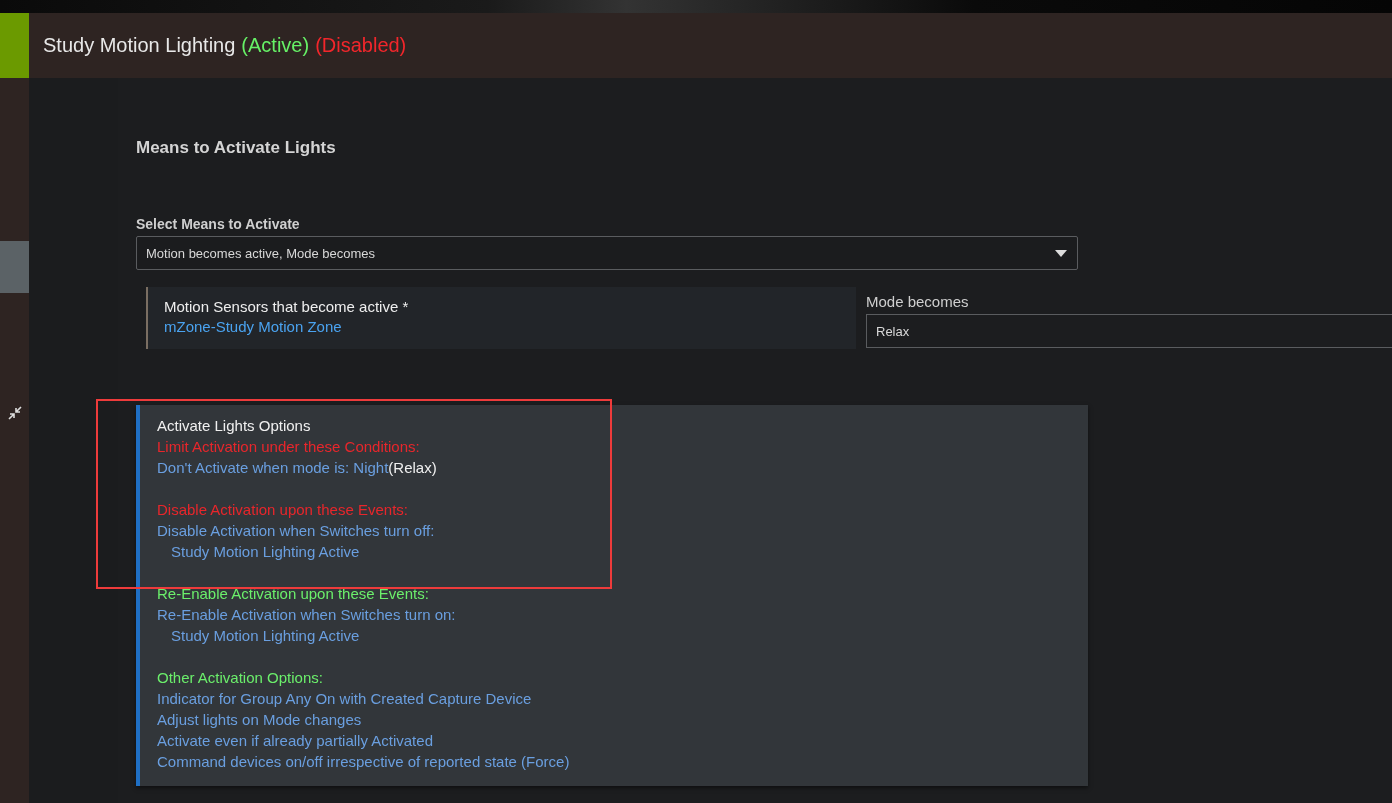 Image resolution: width=1392 pixels, height=803 pixels. I want to click on option-line: Adjust lights on Mode changes, so click(622, 719).